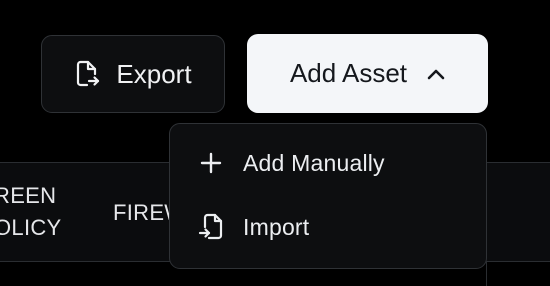  Describe the element at coordinates (154, 73) in the screenshot. I see `export-button-label: Export` at that location.